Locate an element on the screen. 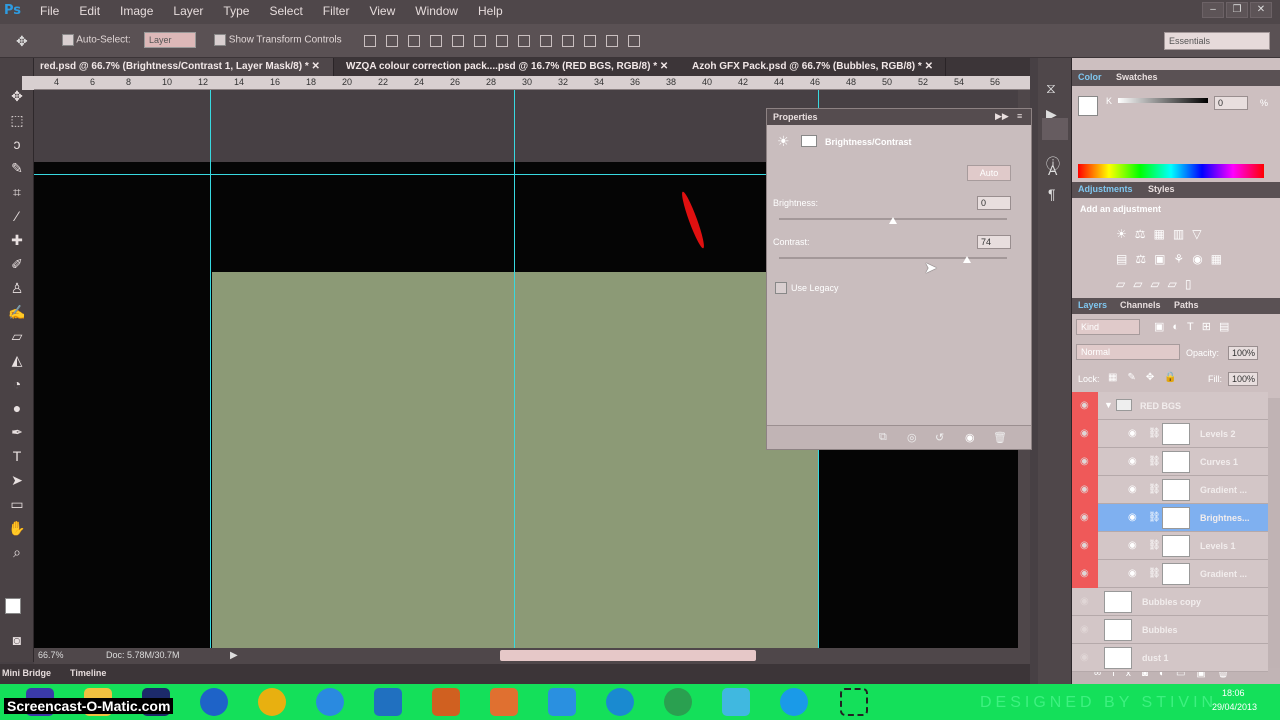  foreground-color-chip is located at coordinates (1088, 106).